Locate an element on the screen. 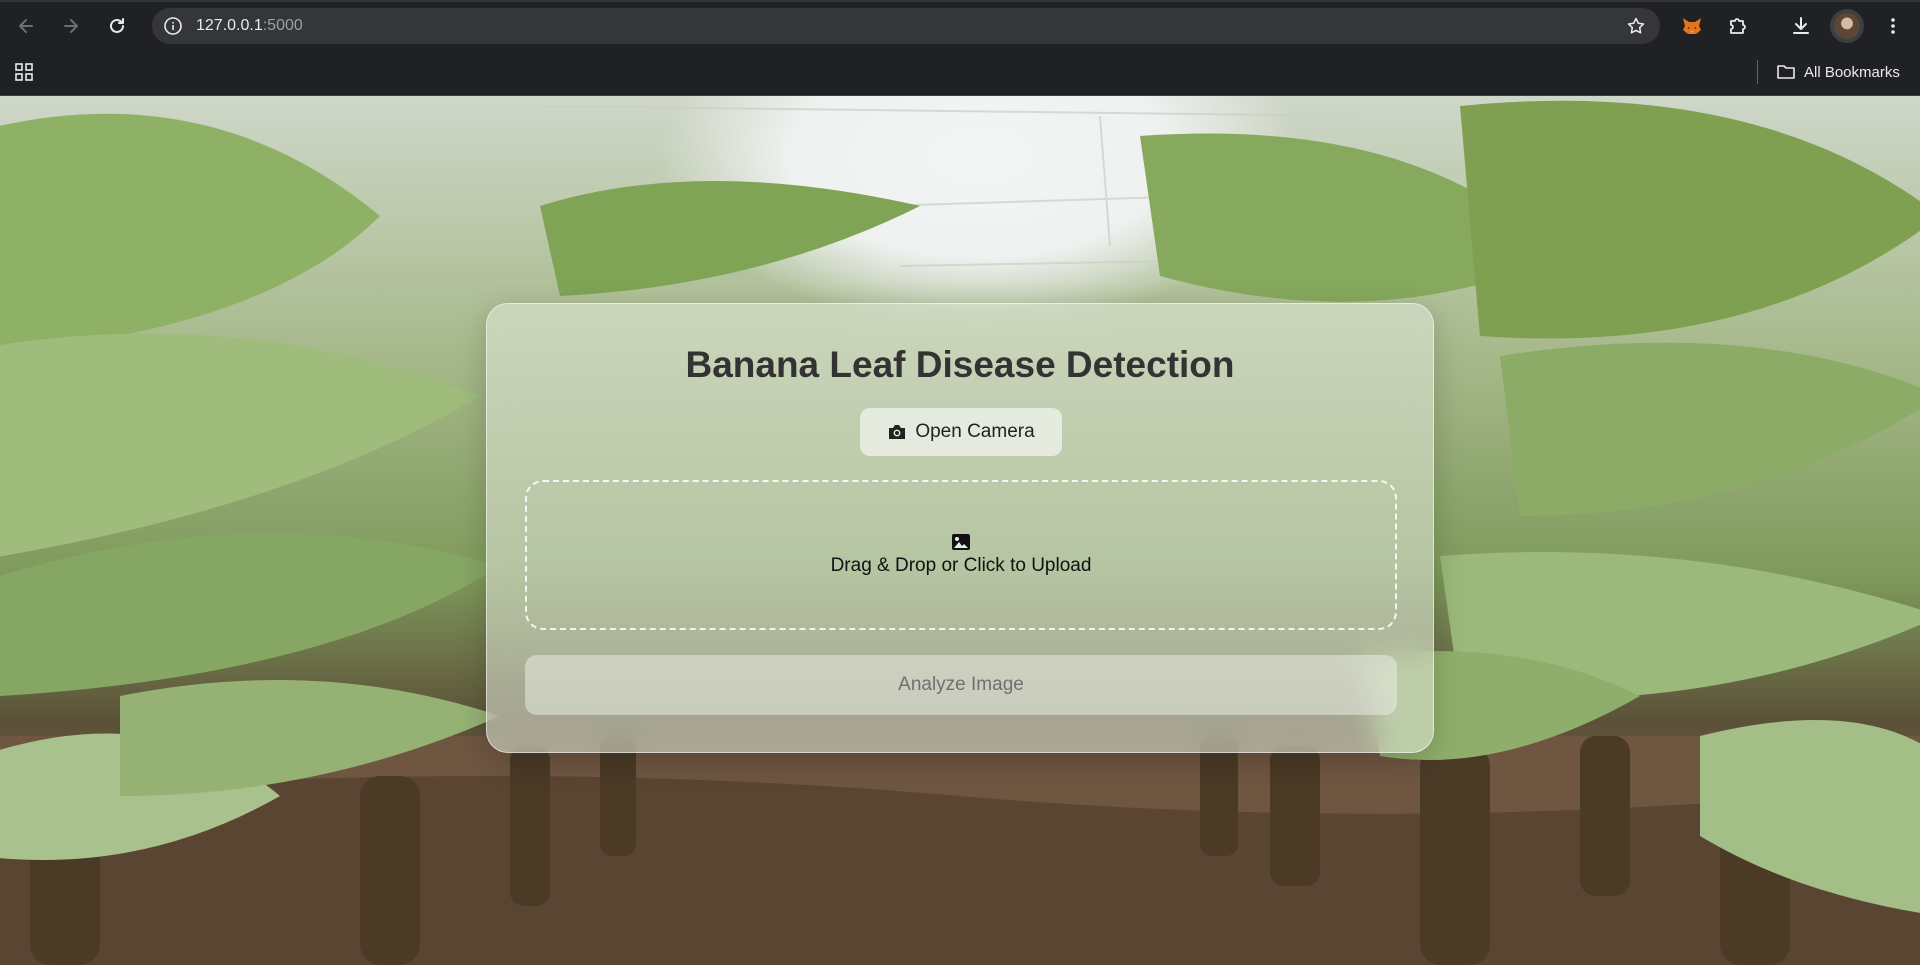  upload-dropzone: Drag & Drop or Click to Upload is located at coordinates (961, 555).